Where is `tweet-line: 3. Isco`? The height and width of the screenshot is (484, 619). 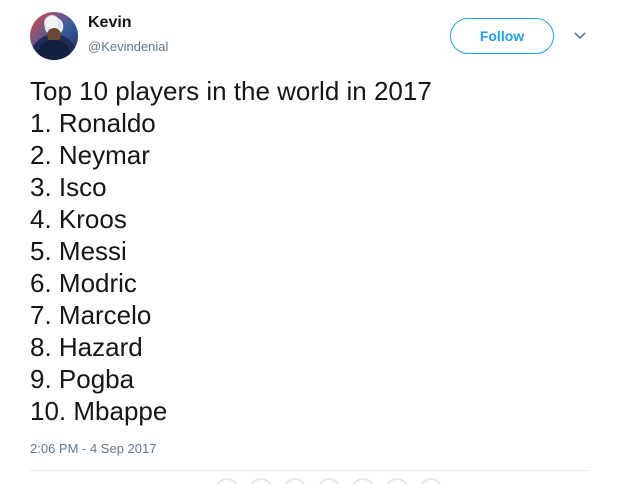 tweet-line: 3. Isco is located at coordinates (68, 187).